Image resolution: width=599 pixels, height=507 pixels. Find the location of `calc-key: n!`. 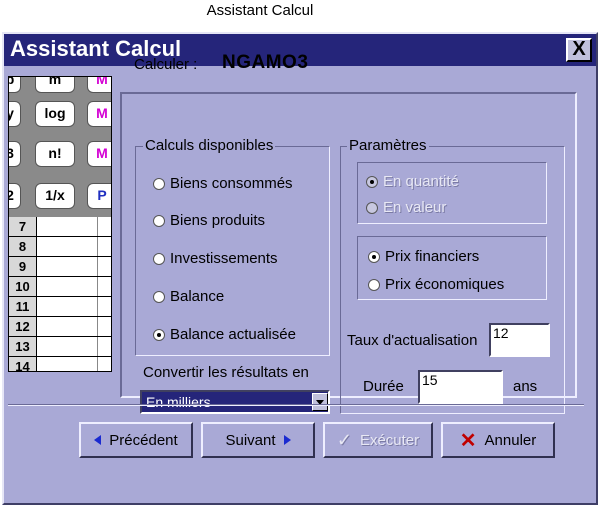

calc-key: n! is located at coordinates (55, 154).